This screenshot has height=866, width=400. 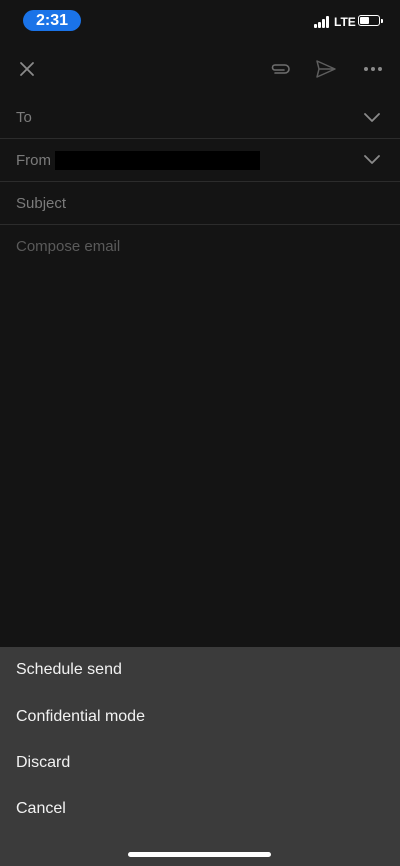 I want to click on send-button, so click(x=326, y=69).